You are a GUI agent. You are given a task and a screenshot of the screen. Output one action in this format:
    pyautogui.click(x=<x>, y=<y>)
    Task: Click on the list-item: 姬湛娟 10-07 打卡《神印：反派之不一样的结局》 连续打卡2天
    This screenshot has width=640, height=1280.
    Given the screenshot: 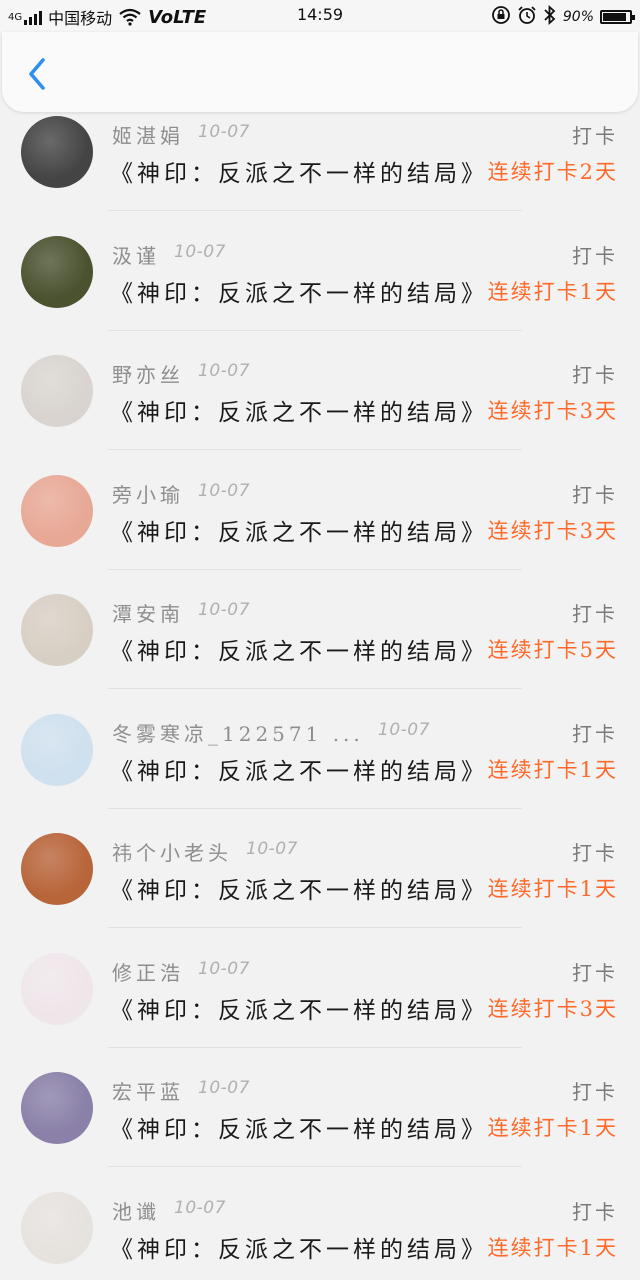 What is the action you would take?
    pyautogui.click(x=320, y=172)
    